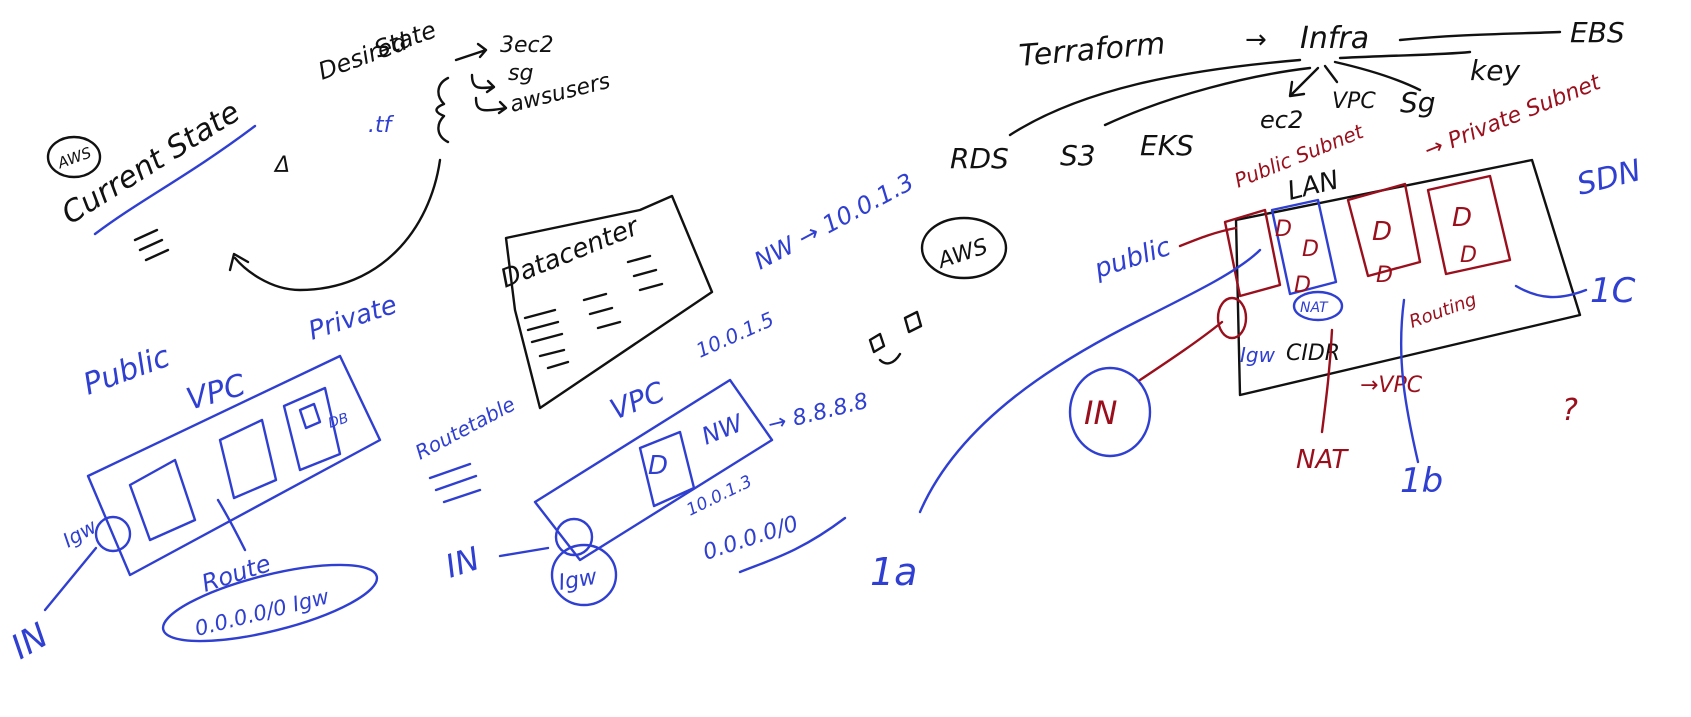 The image size is (1691, 717). I want to click on igw-right-label: Igw, so click(1258, 355).